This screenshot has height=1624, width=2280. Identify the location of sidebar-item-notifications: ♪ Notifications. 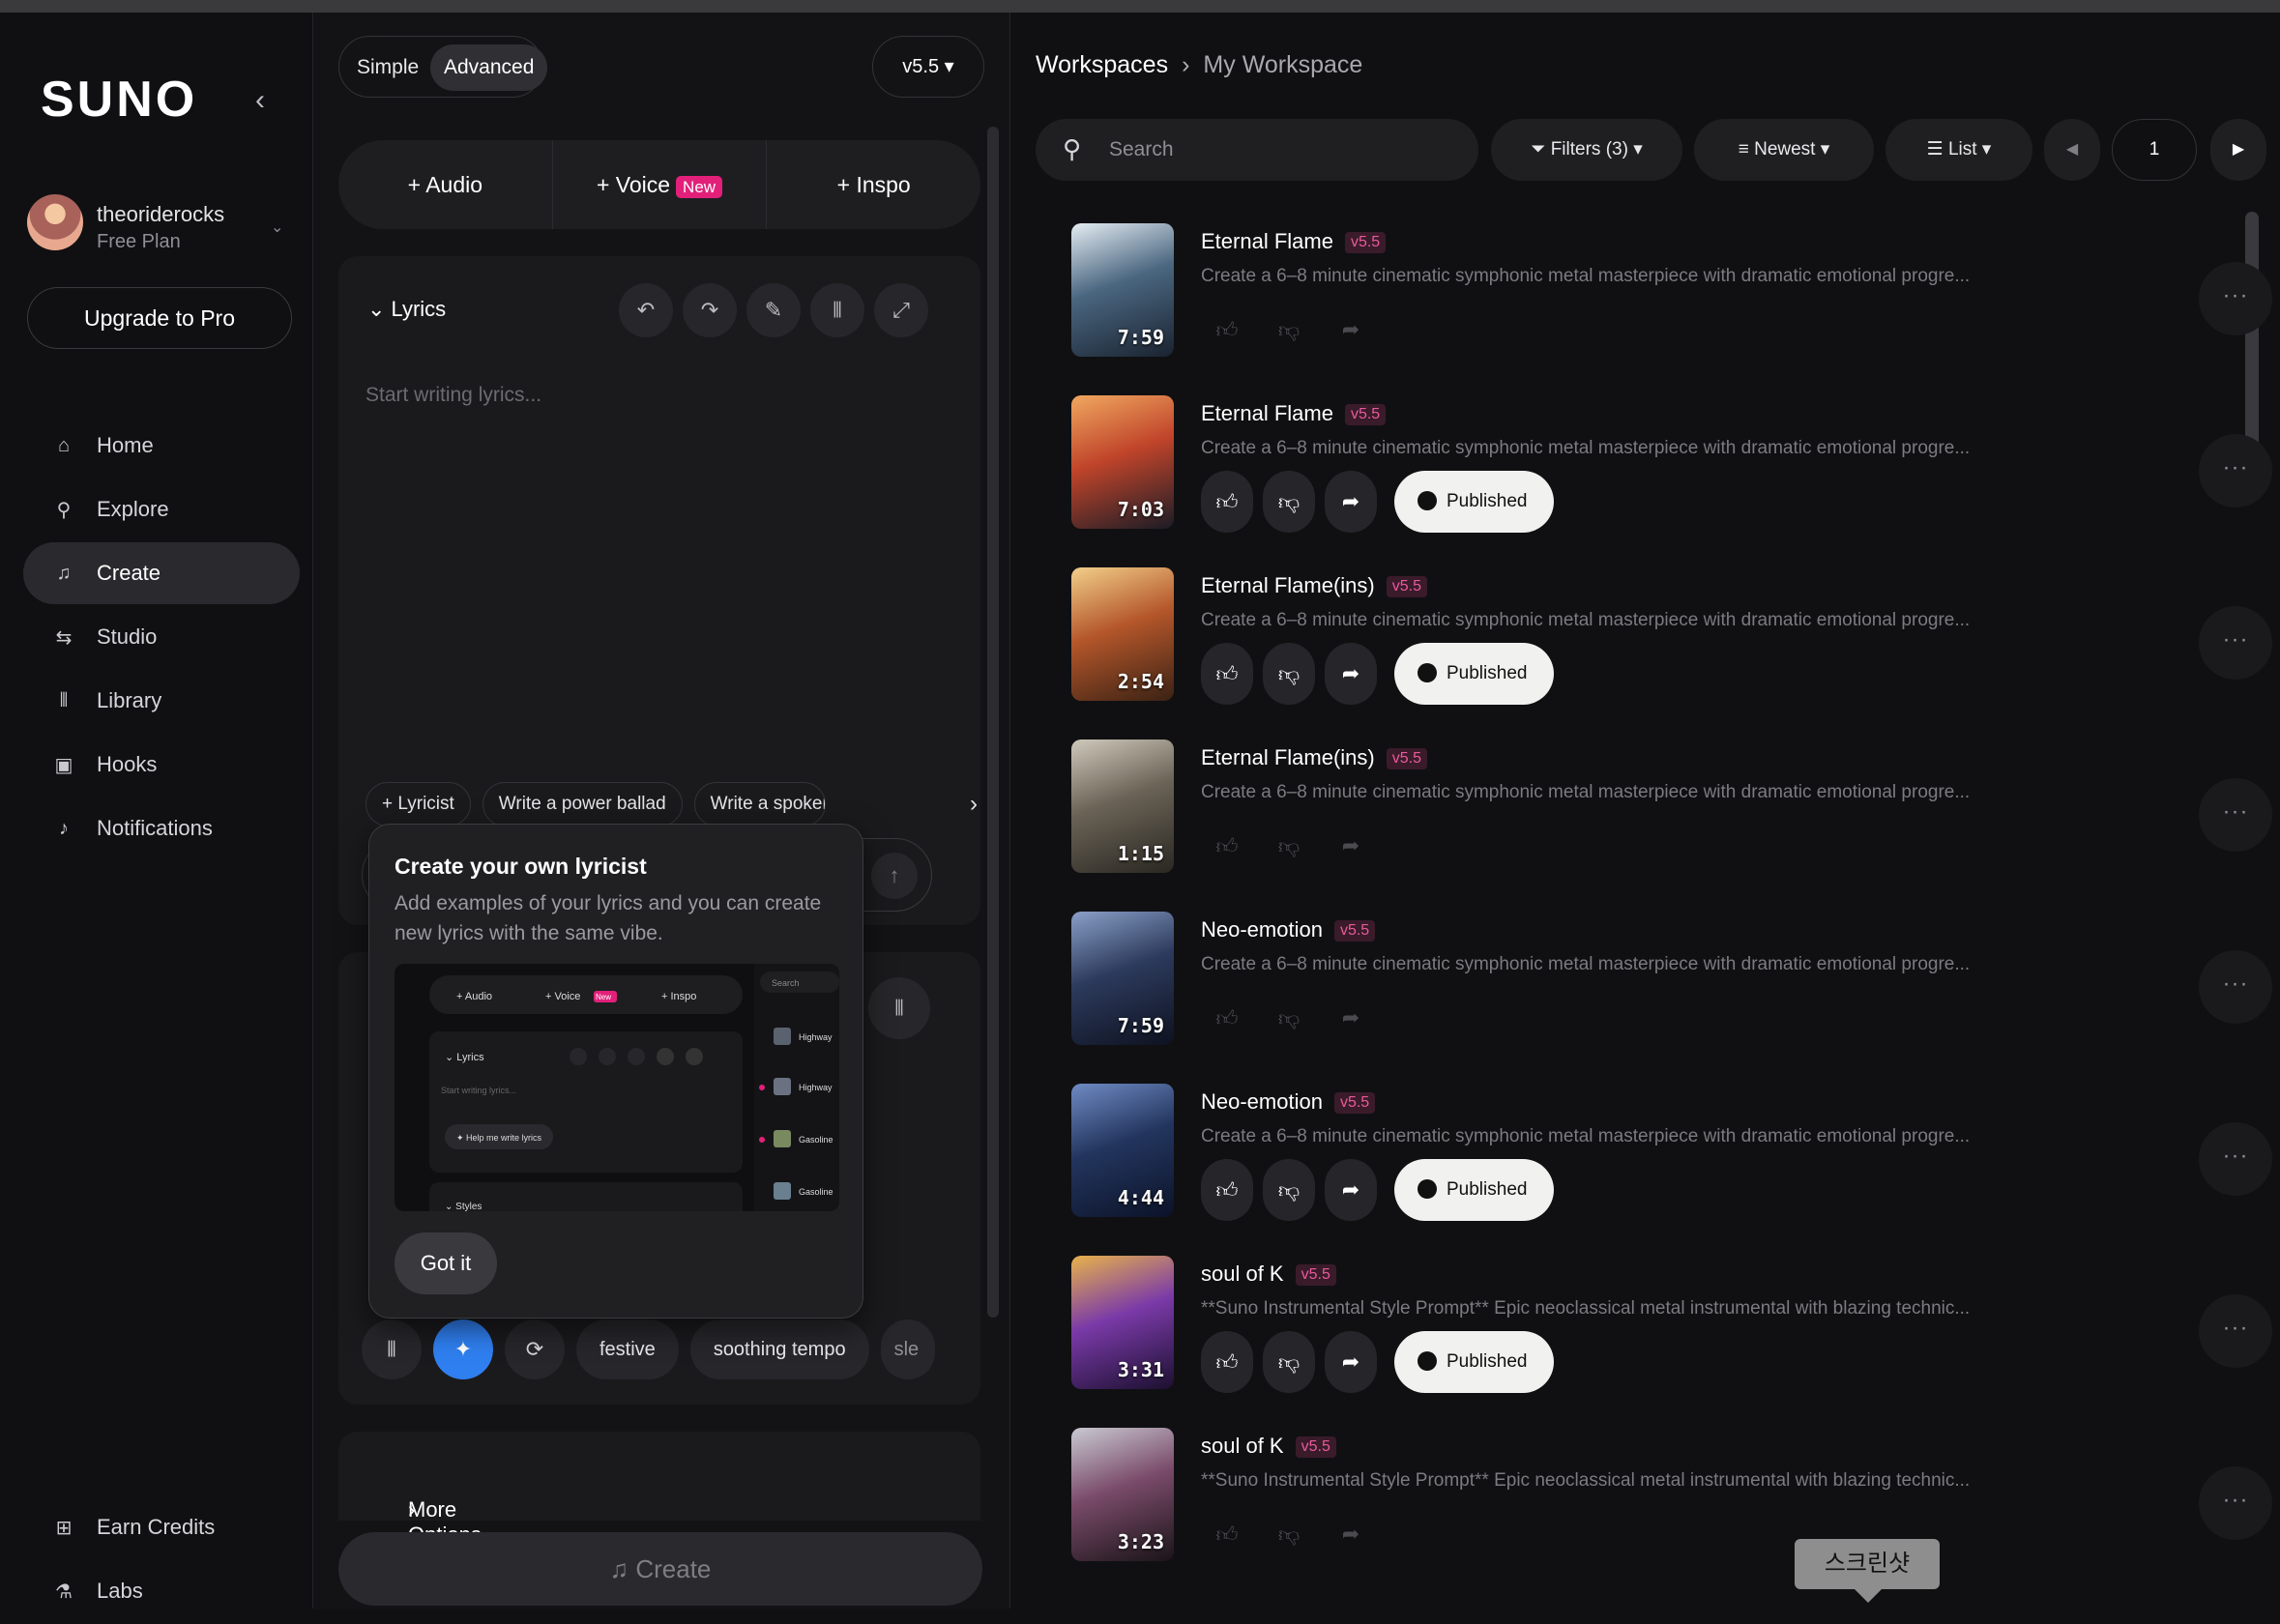
(161, 828).